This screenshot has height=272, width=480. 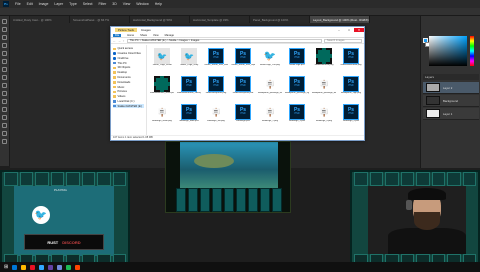 What do you see at coordinates (270, 89) in the screenshot?
I see `file-item: 🪧woodpanel_pointsign_left.png` at bounding box center [270, 89].